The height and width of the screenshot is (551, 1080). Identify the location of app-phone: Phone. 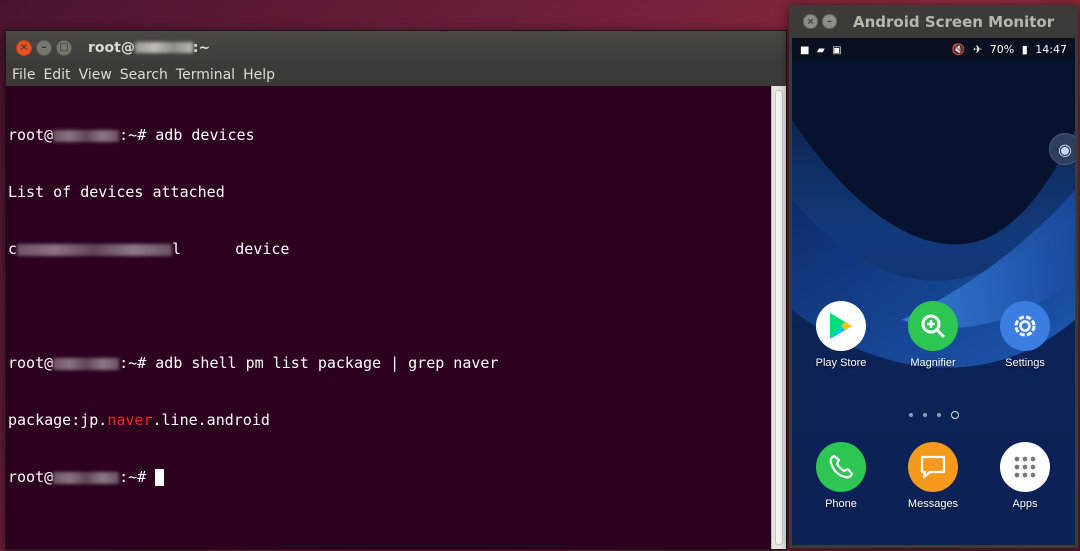
(841, 476).